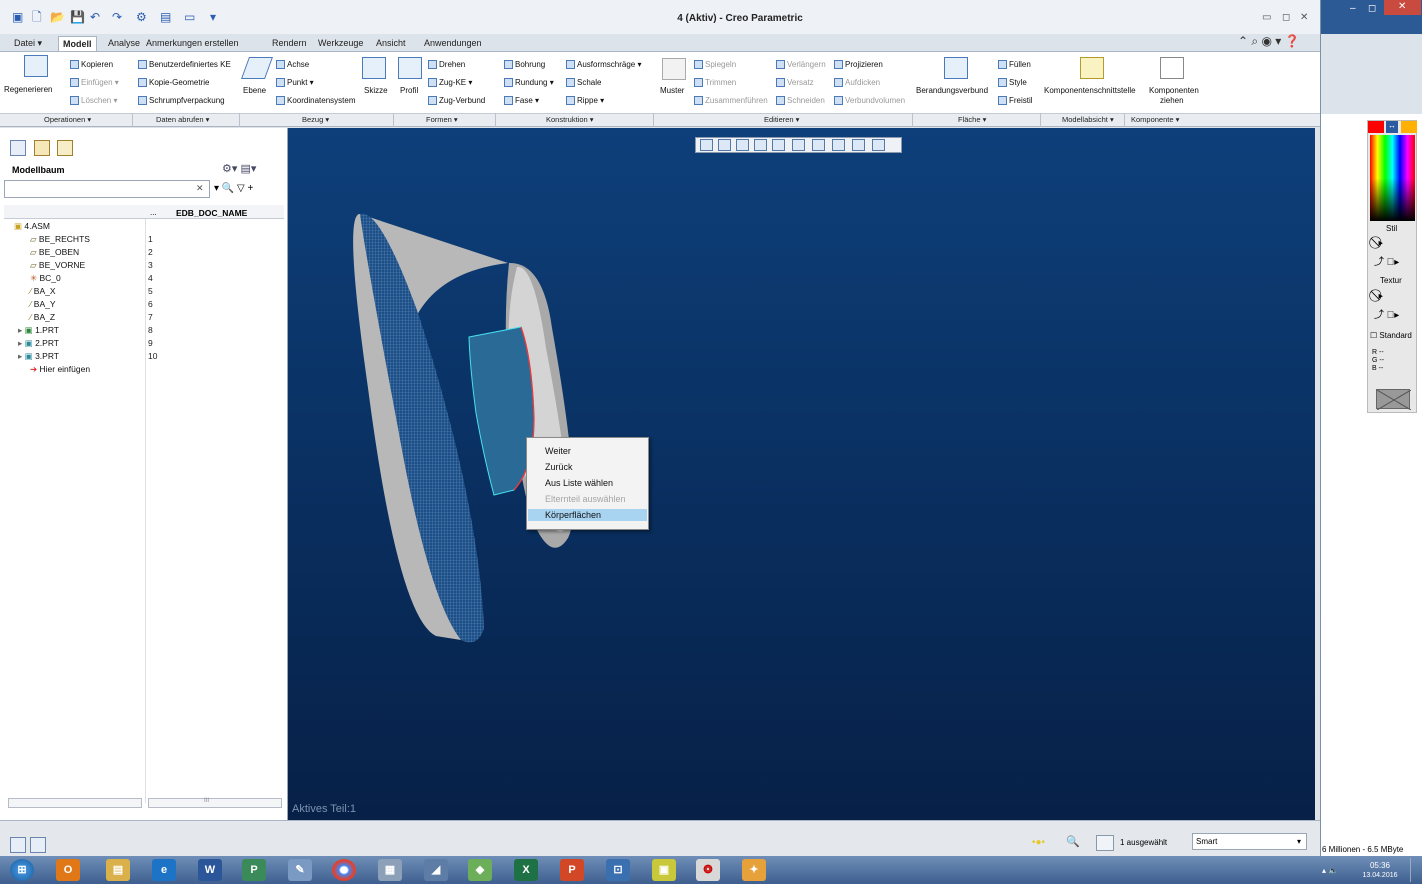  What do you see at coordinates (1088, 120) in the screenshot?
I see `group-modellabsicht: Modellabsicht ▾` at bounding box center [1088, 120].